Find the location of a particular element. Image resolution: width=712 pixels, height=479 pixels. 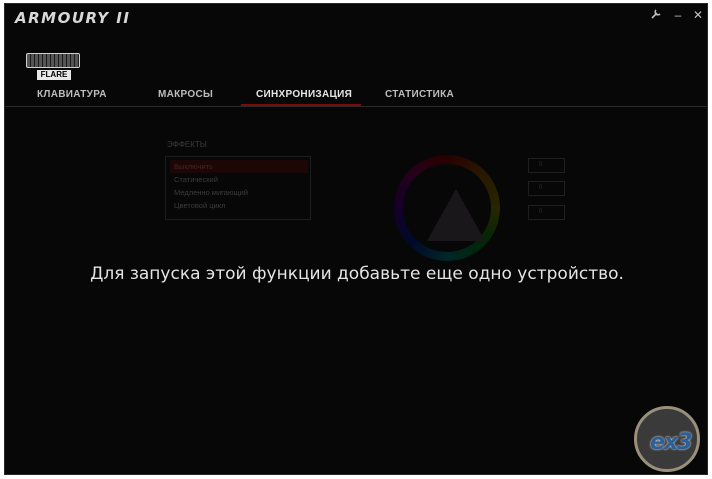

red-value-field: 0 is located at coordinates (546, 165).